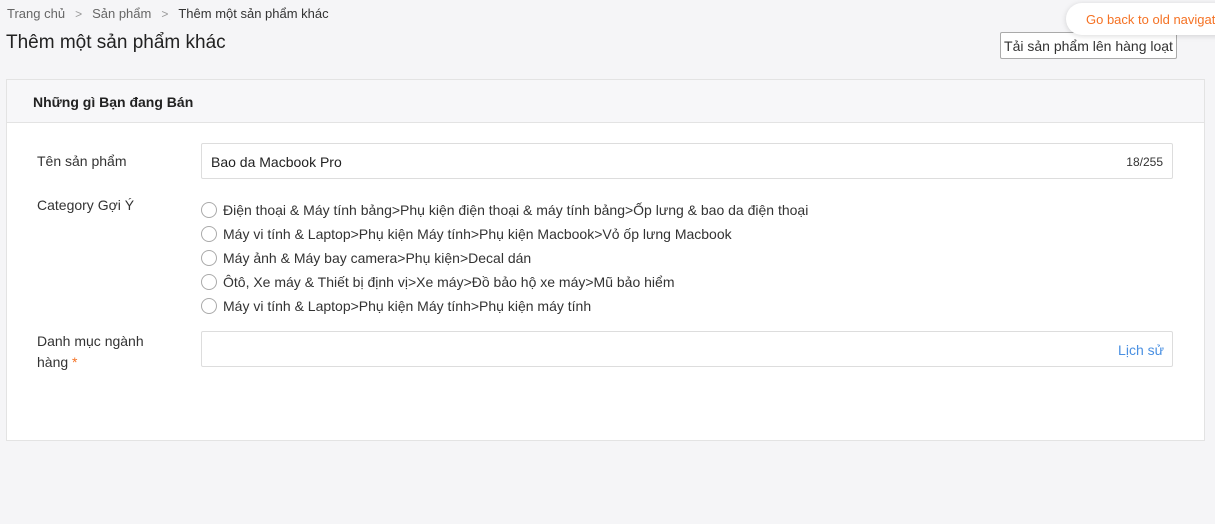  What do you see at coordinates (253, 13) in the screenshot?
I see `breadcrumb-current: Thêm một sản phẩm khác` at bounding box center [253, 13].